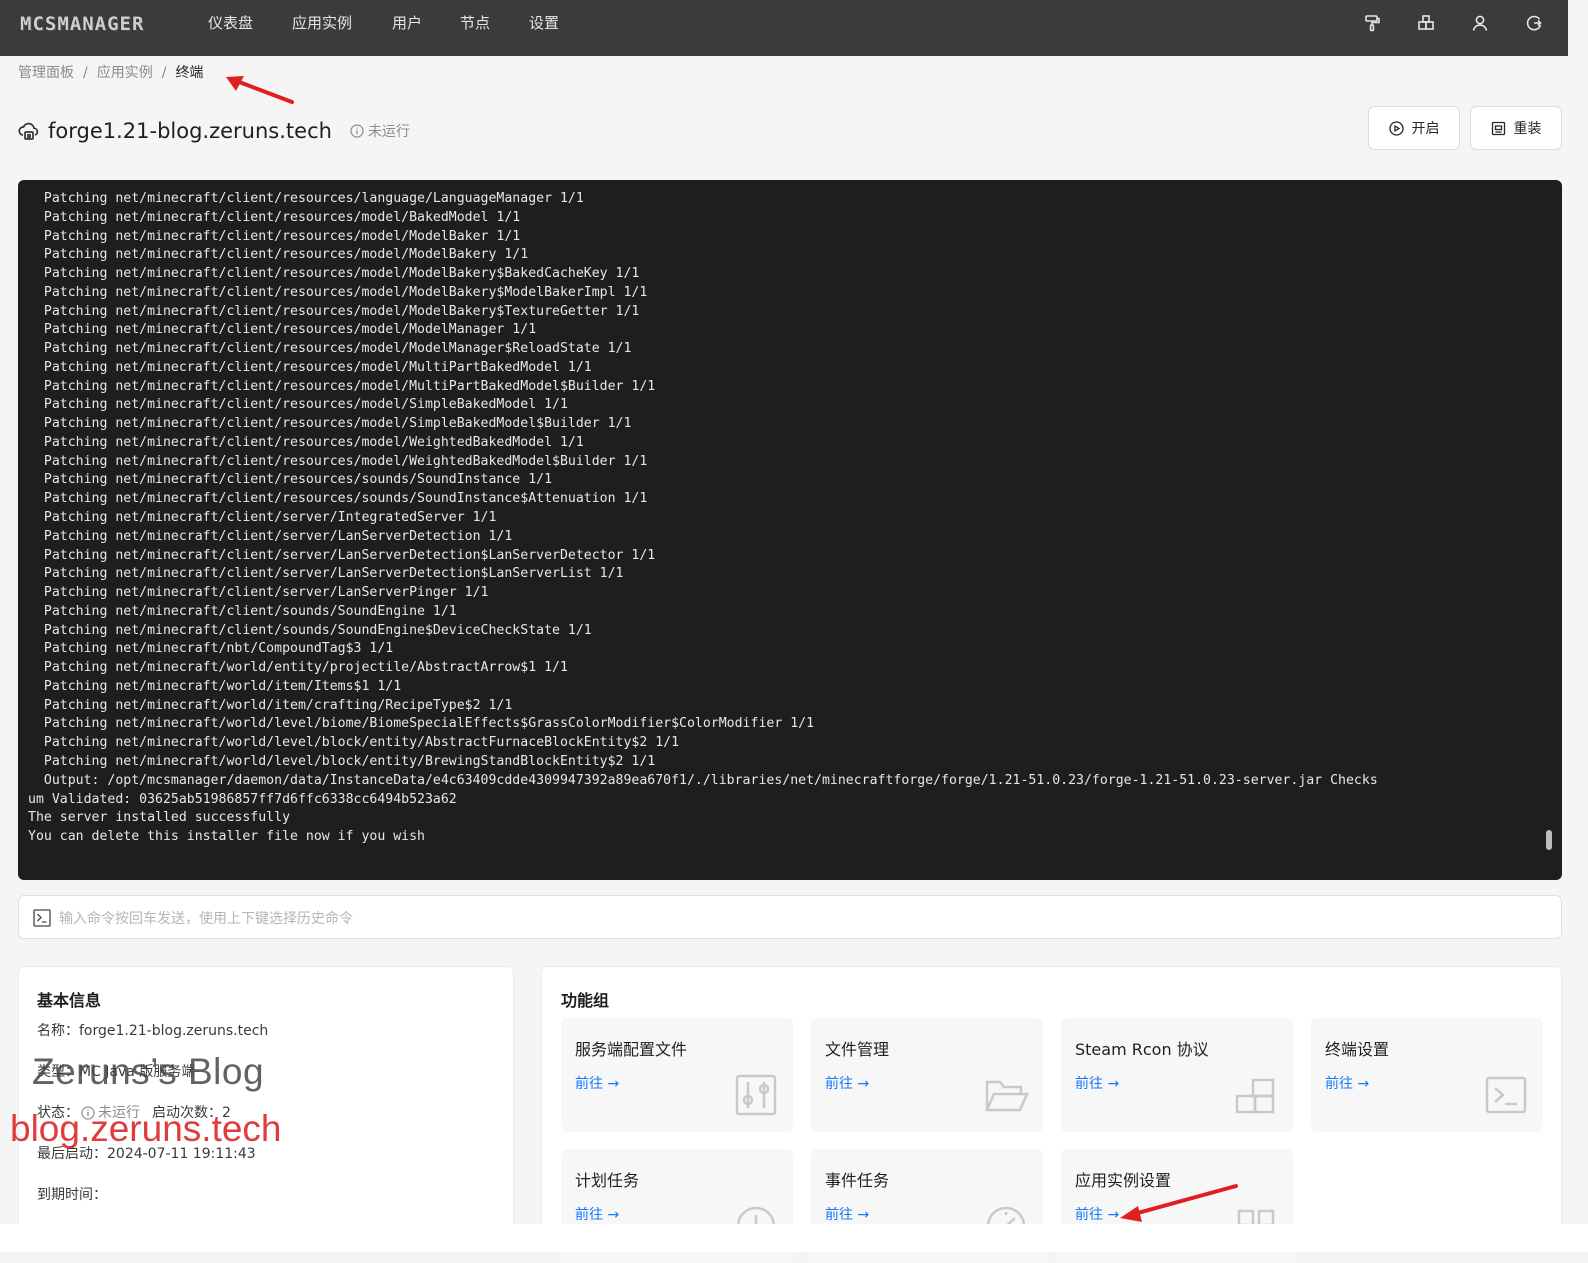  I want to click on start-button: 开启, so click(1414, 128).